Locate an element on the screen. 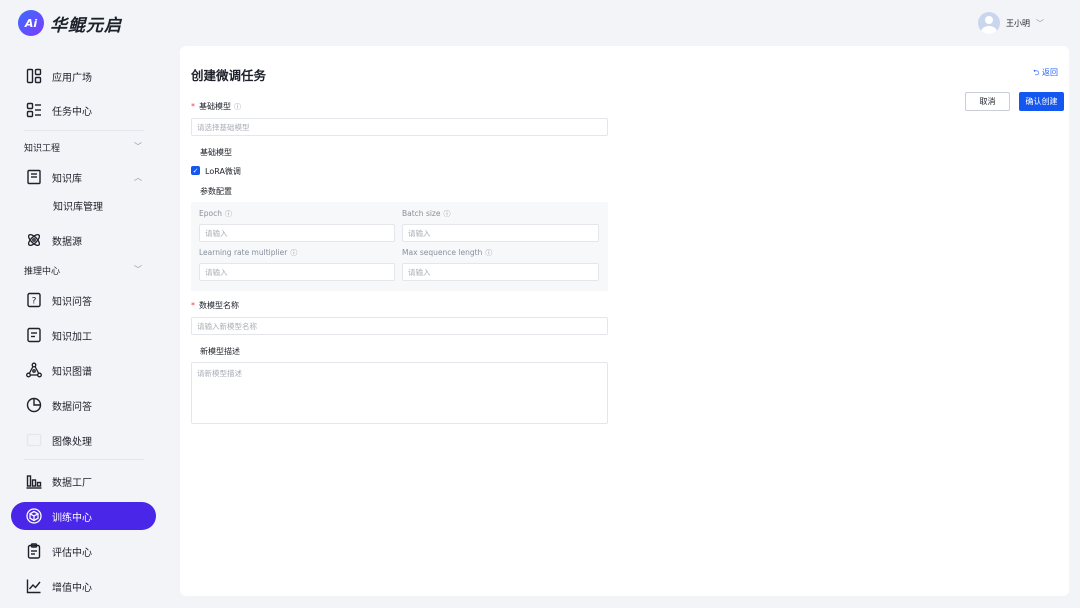 This screenshot has height=608, width=1080. user-name: 王小明 is located at coordinates (1018, 23).